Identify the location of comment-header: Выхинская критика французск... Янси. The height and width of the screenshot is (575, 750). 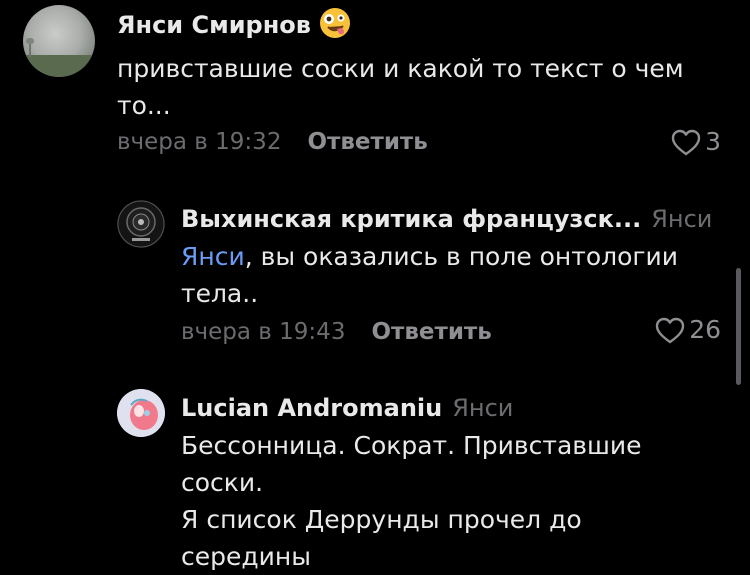
(446, 219).